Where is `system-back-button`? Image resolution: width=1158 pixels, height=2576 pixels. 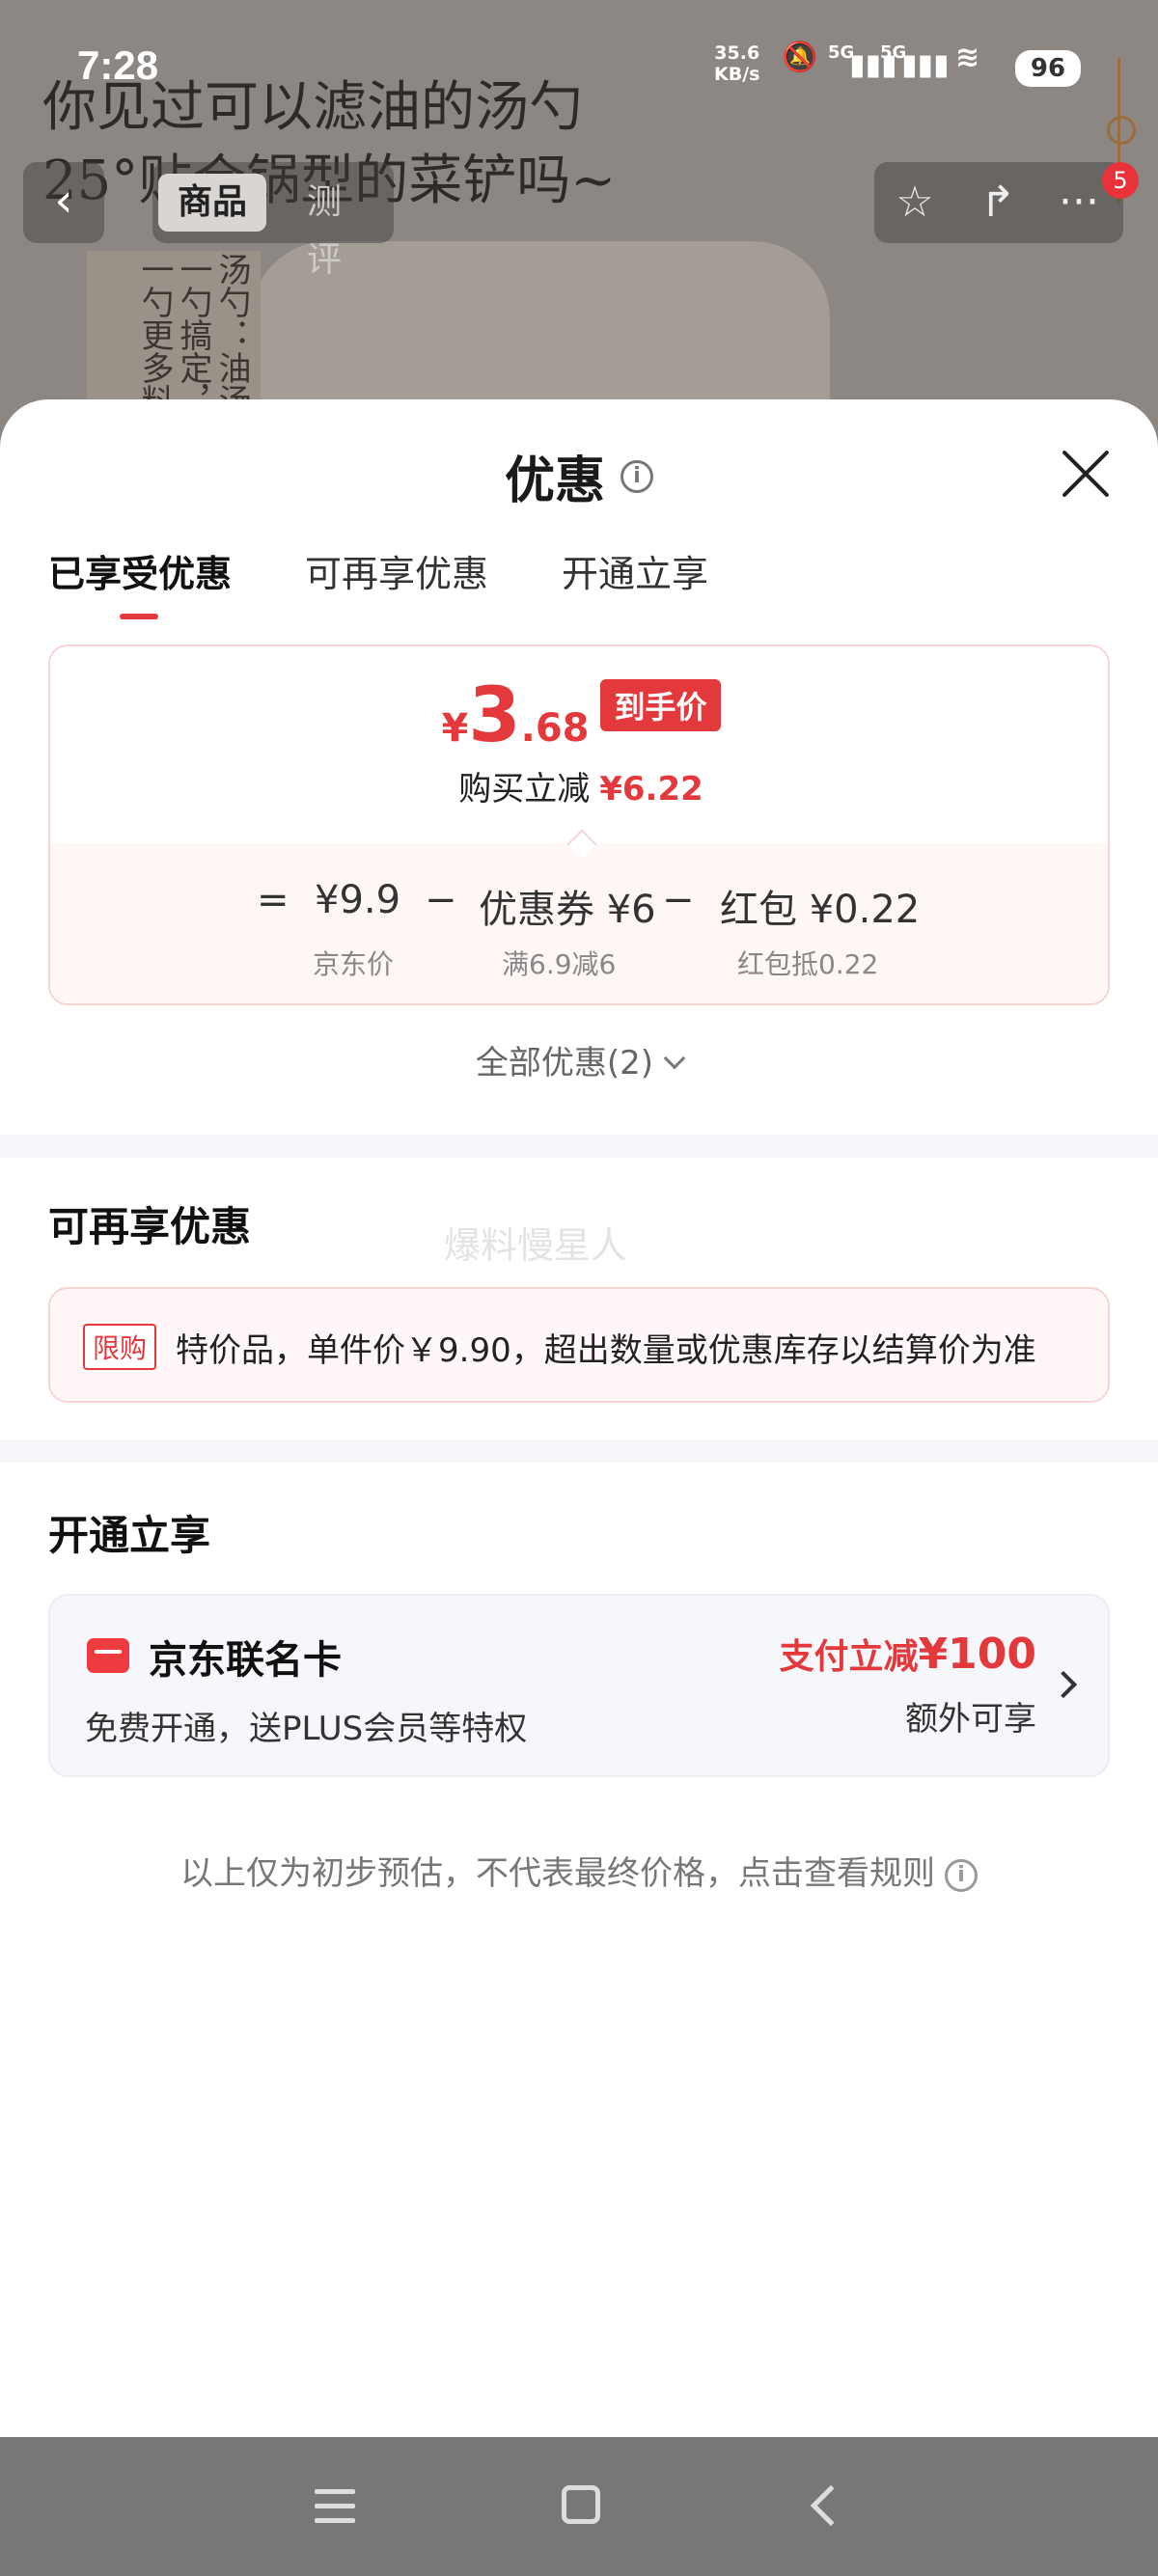 system-back-button is located at coordinates (824, 2506).